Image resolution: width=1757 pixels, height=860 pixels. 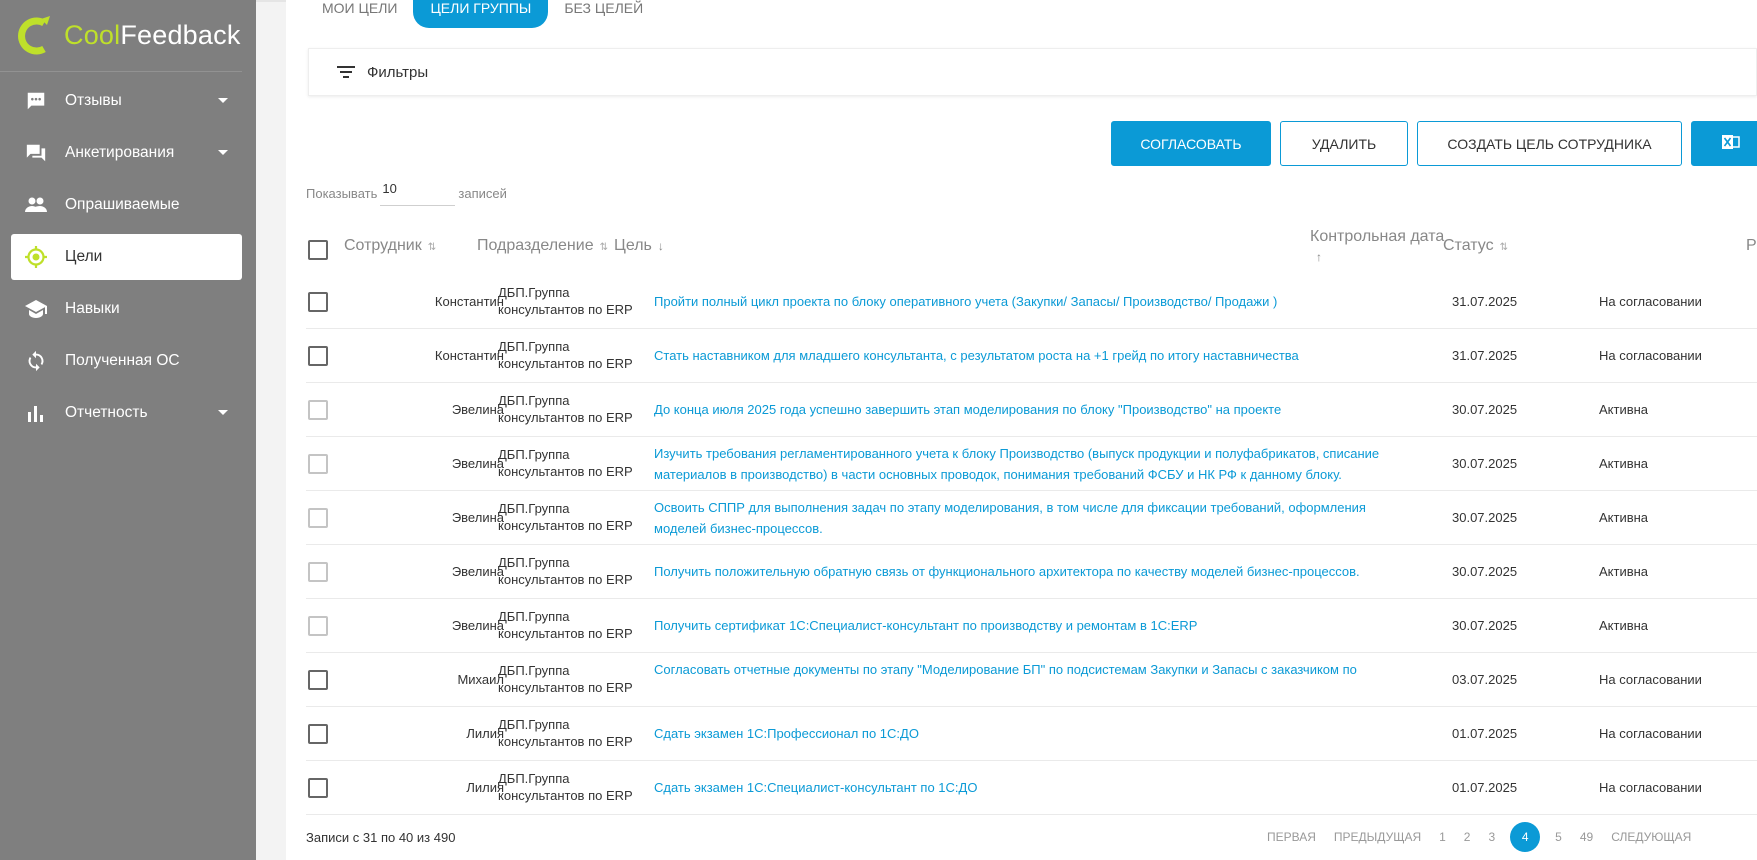 What do you see at coordinates (84, 256) in the screenshot?
I see `sidebar-item-label: Цели` at bounding box center [84, 256].